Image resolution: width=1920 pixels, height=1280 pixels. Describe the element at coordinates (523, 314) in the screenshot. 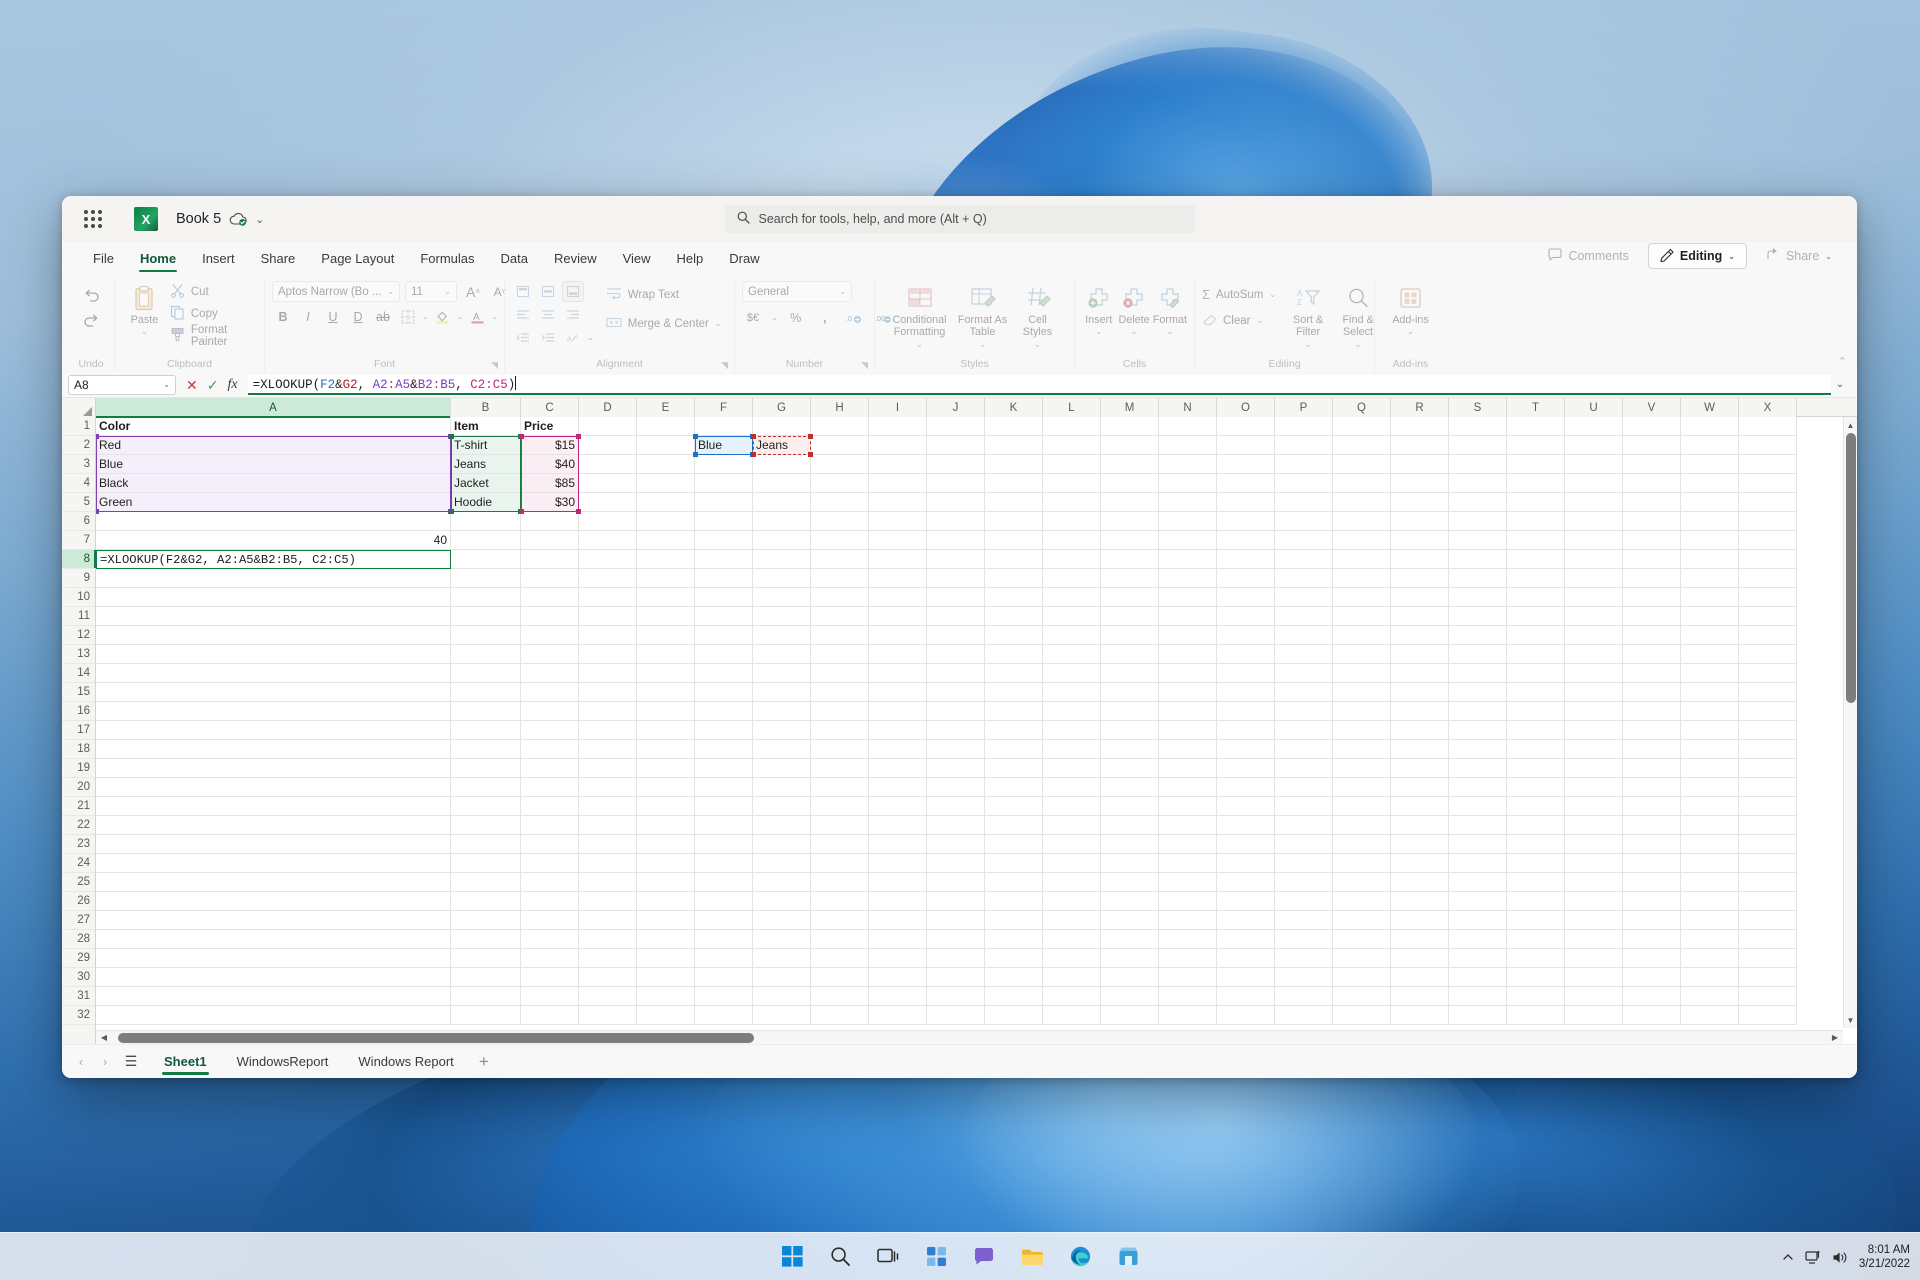

I see `align-left-icon` at that location.